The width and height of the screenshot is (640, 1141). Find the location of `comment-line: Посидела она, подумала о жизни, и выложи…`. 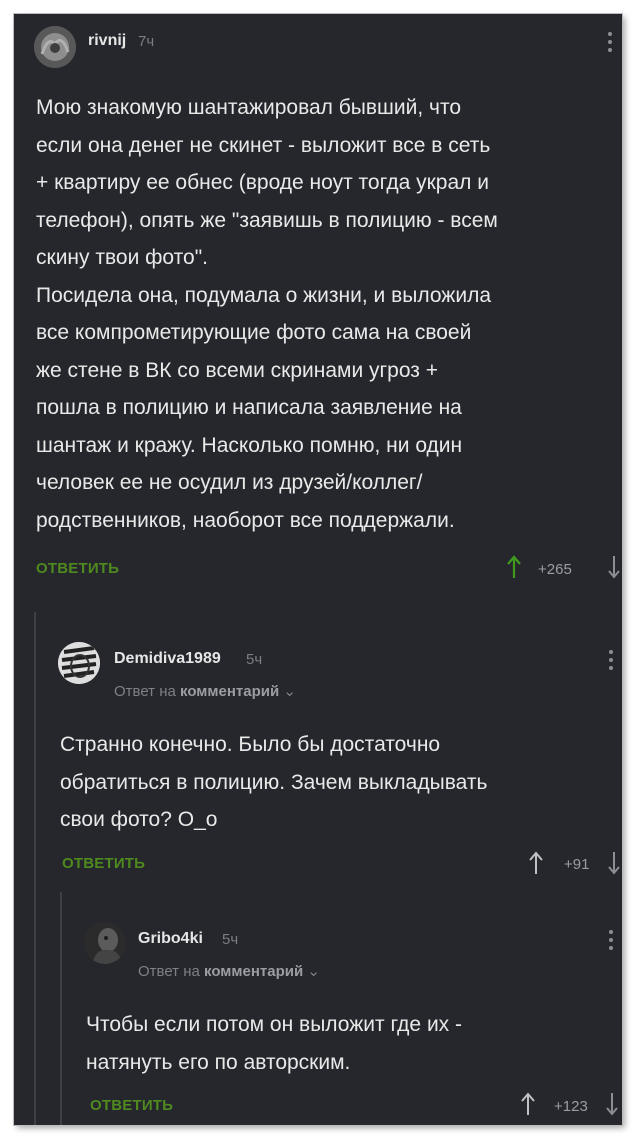

comment-line: Посидела она, подумала о жизни, и выложи… is located at coordinates (263, 295).